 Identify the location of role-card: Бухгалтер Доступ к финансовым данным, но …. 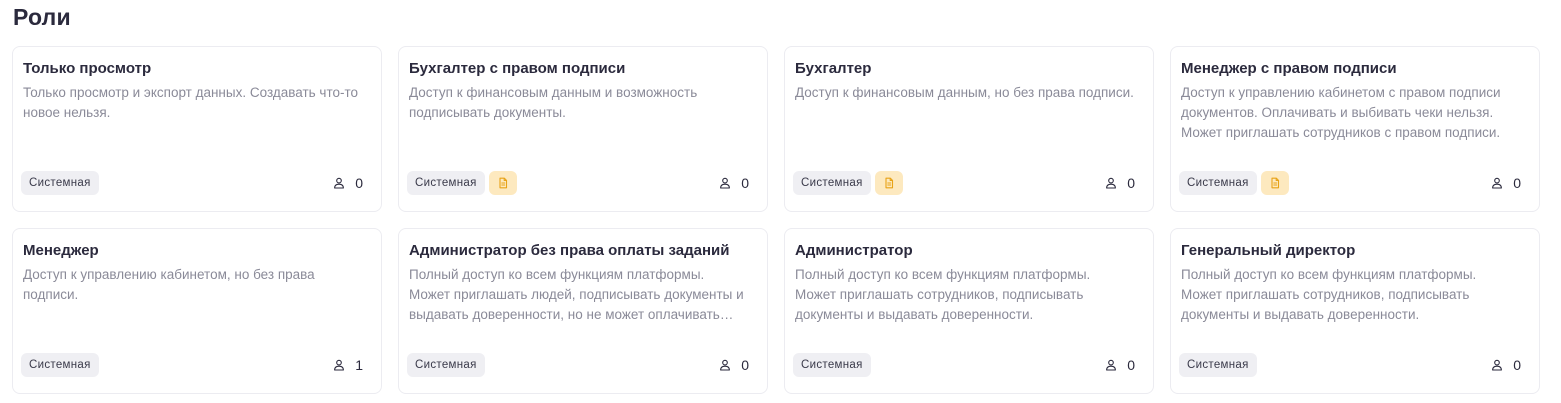
(969, 129).